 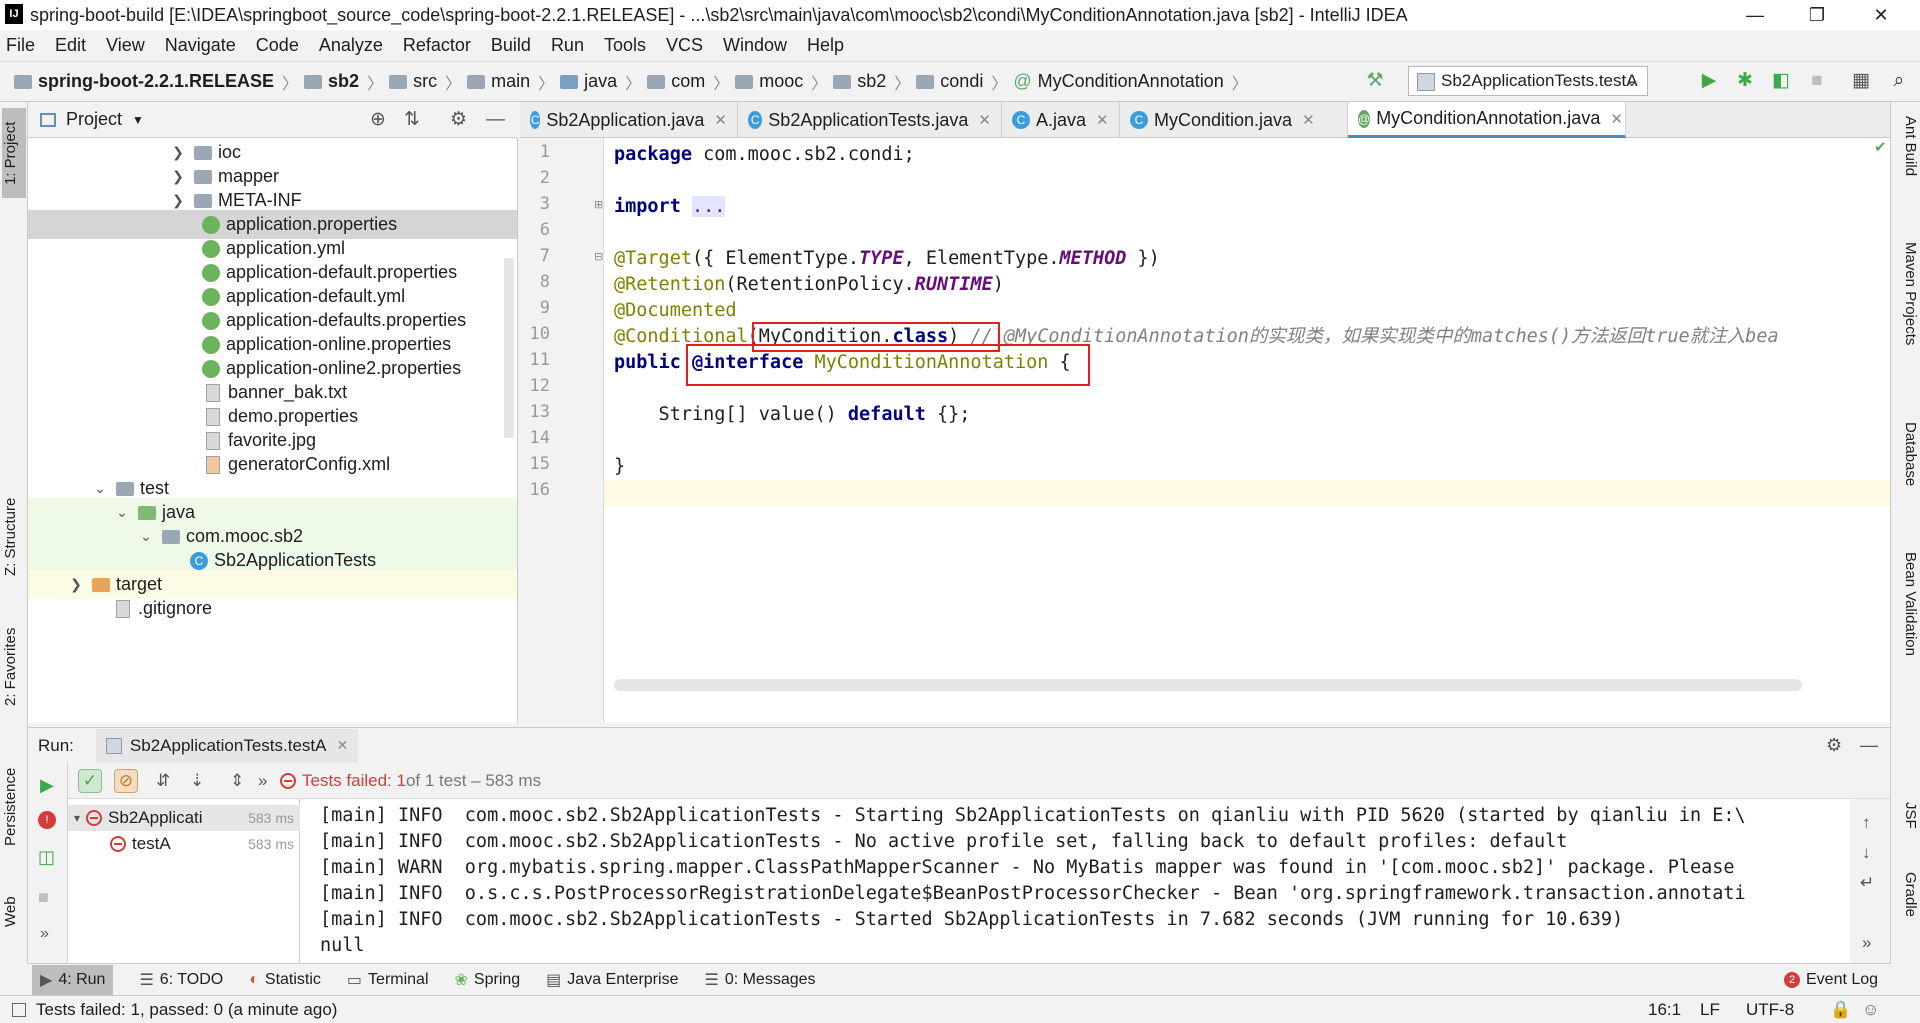 What do you see at coordinates (272, 608) in the screenshot?
I see `tree-node-gitignore: .gitignore` at bounding box center [272, 608].